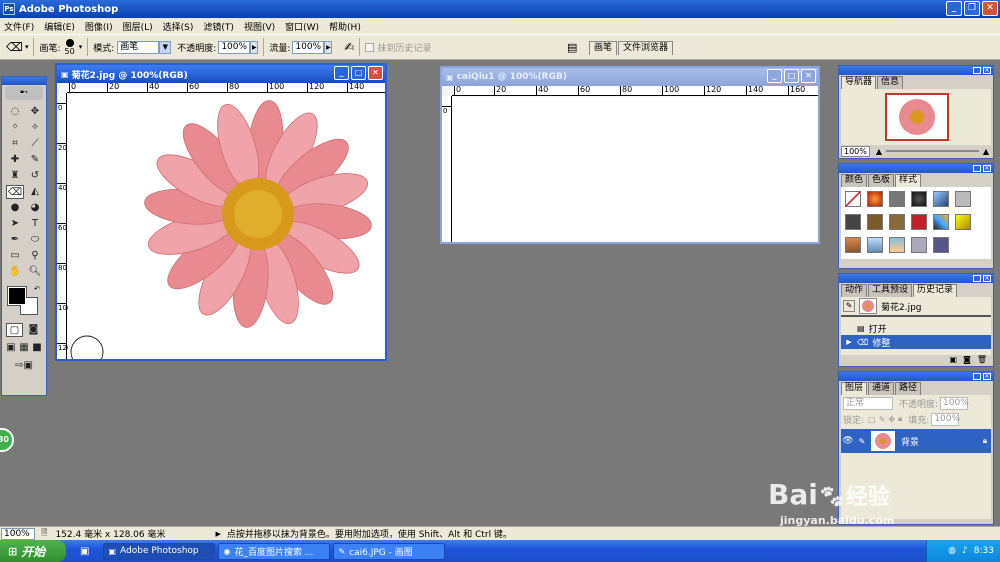 The image size is (1000, 562). What do you see at coordinates (259, 26) in the screenshot?
I see `menu-view: 视图(V)` at bounding box center [259, 26].